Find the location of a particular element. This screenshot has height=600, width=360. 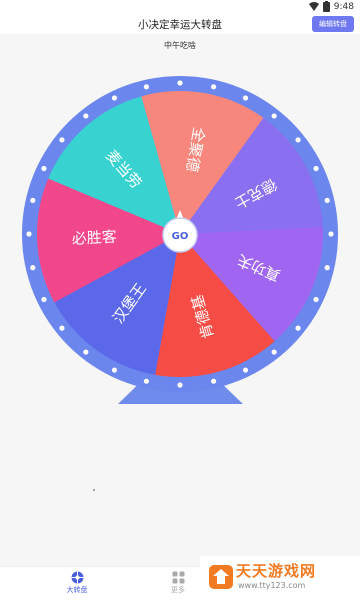

wifi-icon is located at coordinates (313, 6).